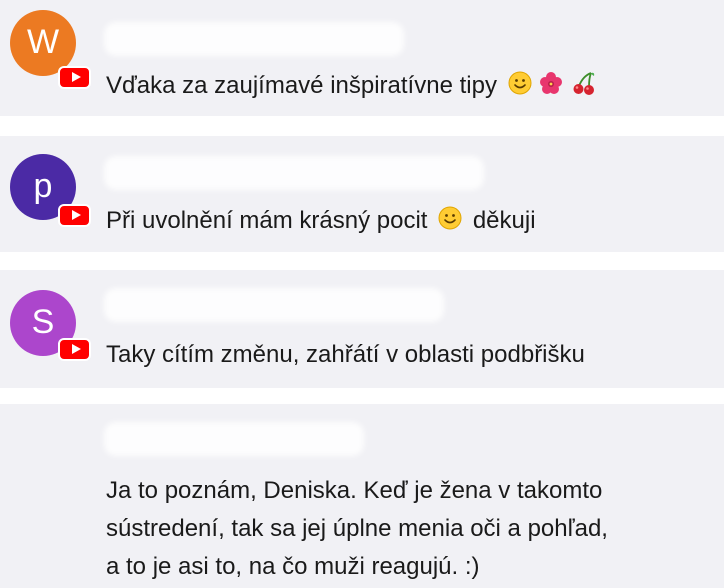 Image resolution: width=724 pixels, height=588 pixels. What do you see at coordinates (551, 86) in the screenshot?
I see `flower-icon` at bounding box center [551, 86].